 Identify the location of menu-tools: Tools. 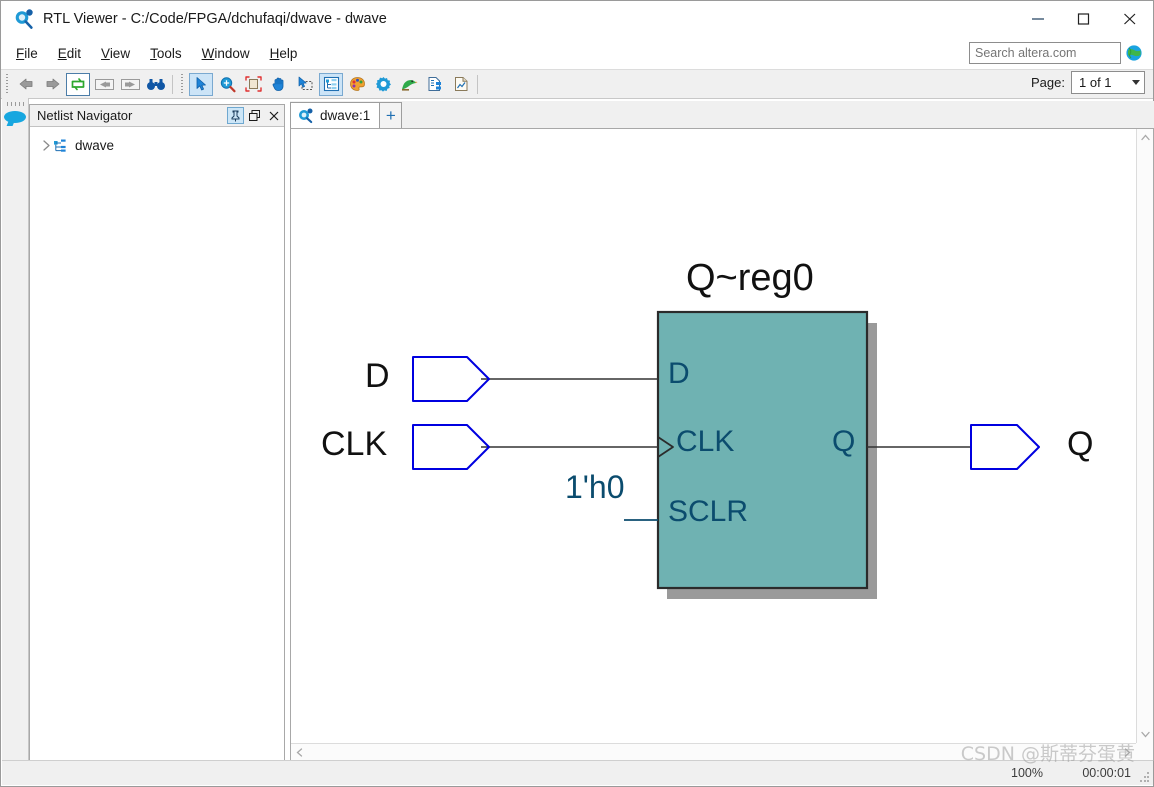
(166, 53).